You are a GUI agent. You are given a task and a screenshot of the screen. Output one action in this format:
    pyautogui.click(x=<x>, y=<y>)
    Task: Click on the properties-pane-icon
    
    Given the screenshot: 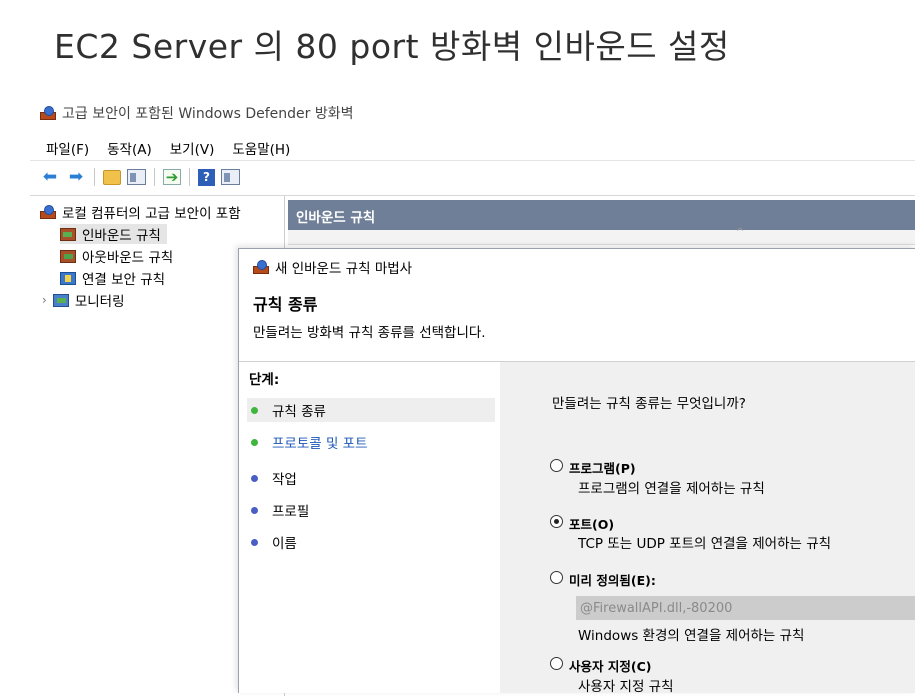 What is the action you would take?
    pyautogui.click(x=230, y=177)
    